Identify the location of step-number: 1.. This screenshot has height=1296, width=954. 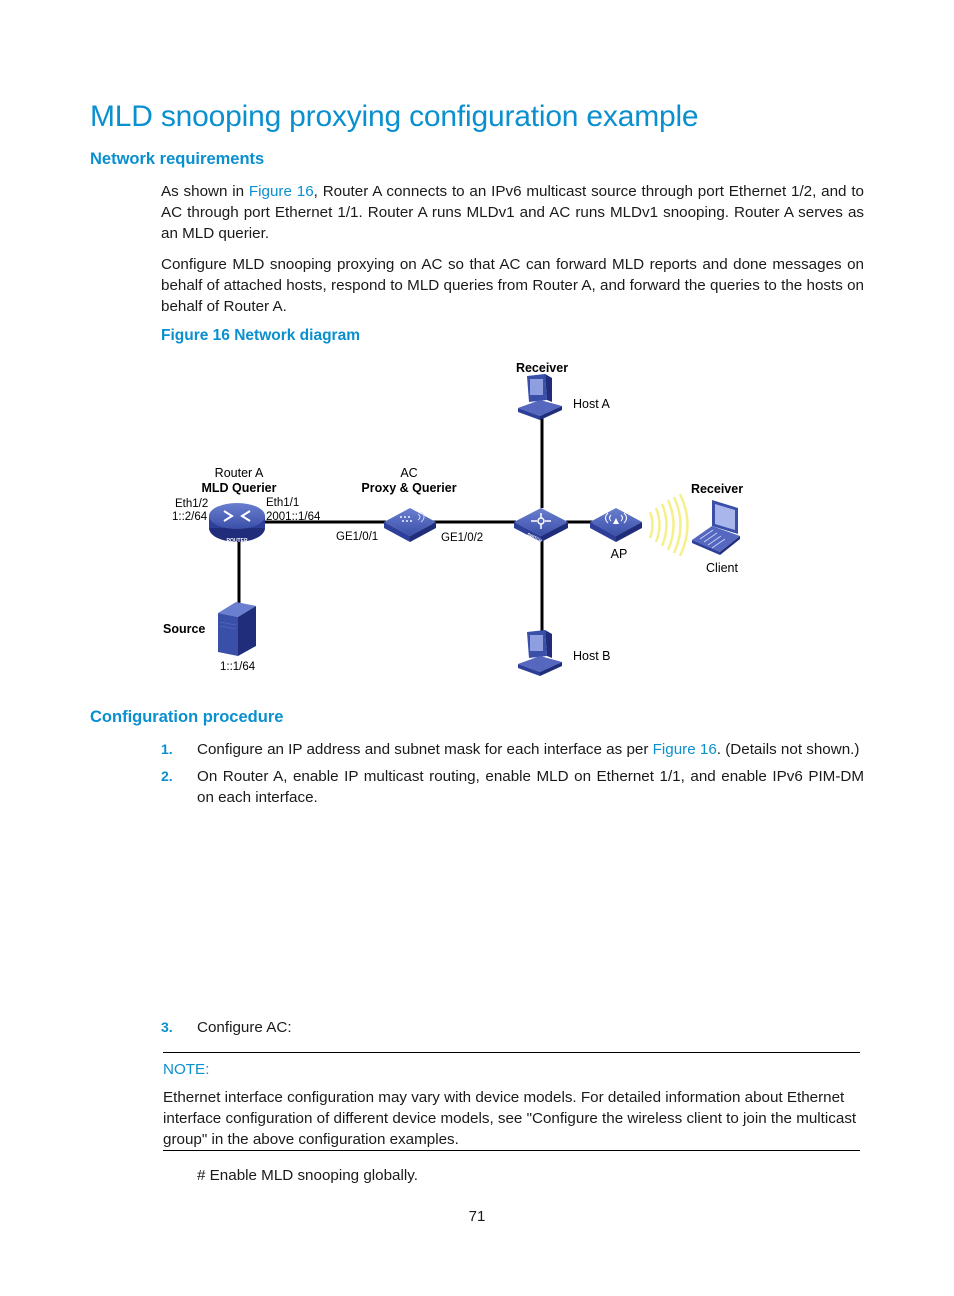
(167, 749).